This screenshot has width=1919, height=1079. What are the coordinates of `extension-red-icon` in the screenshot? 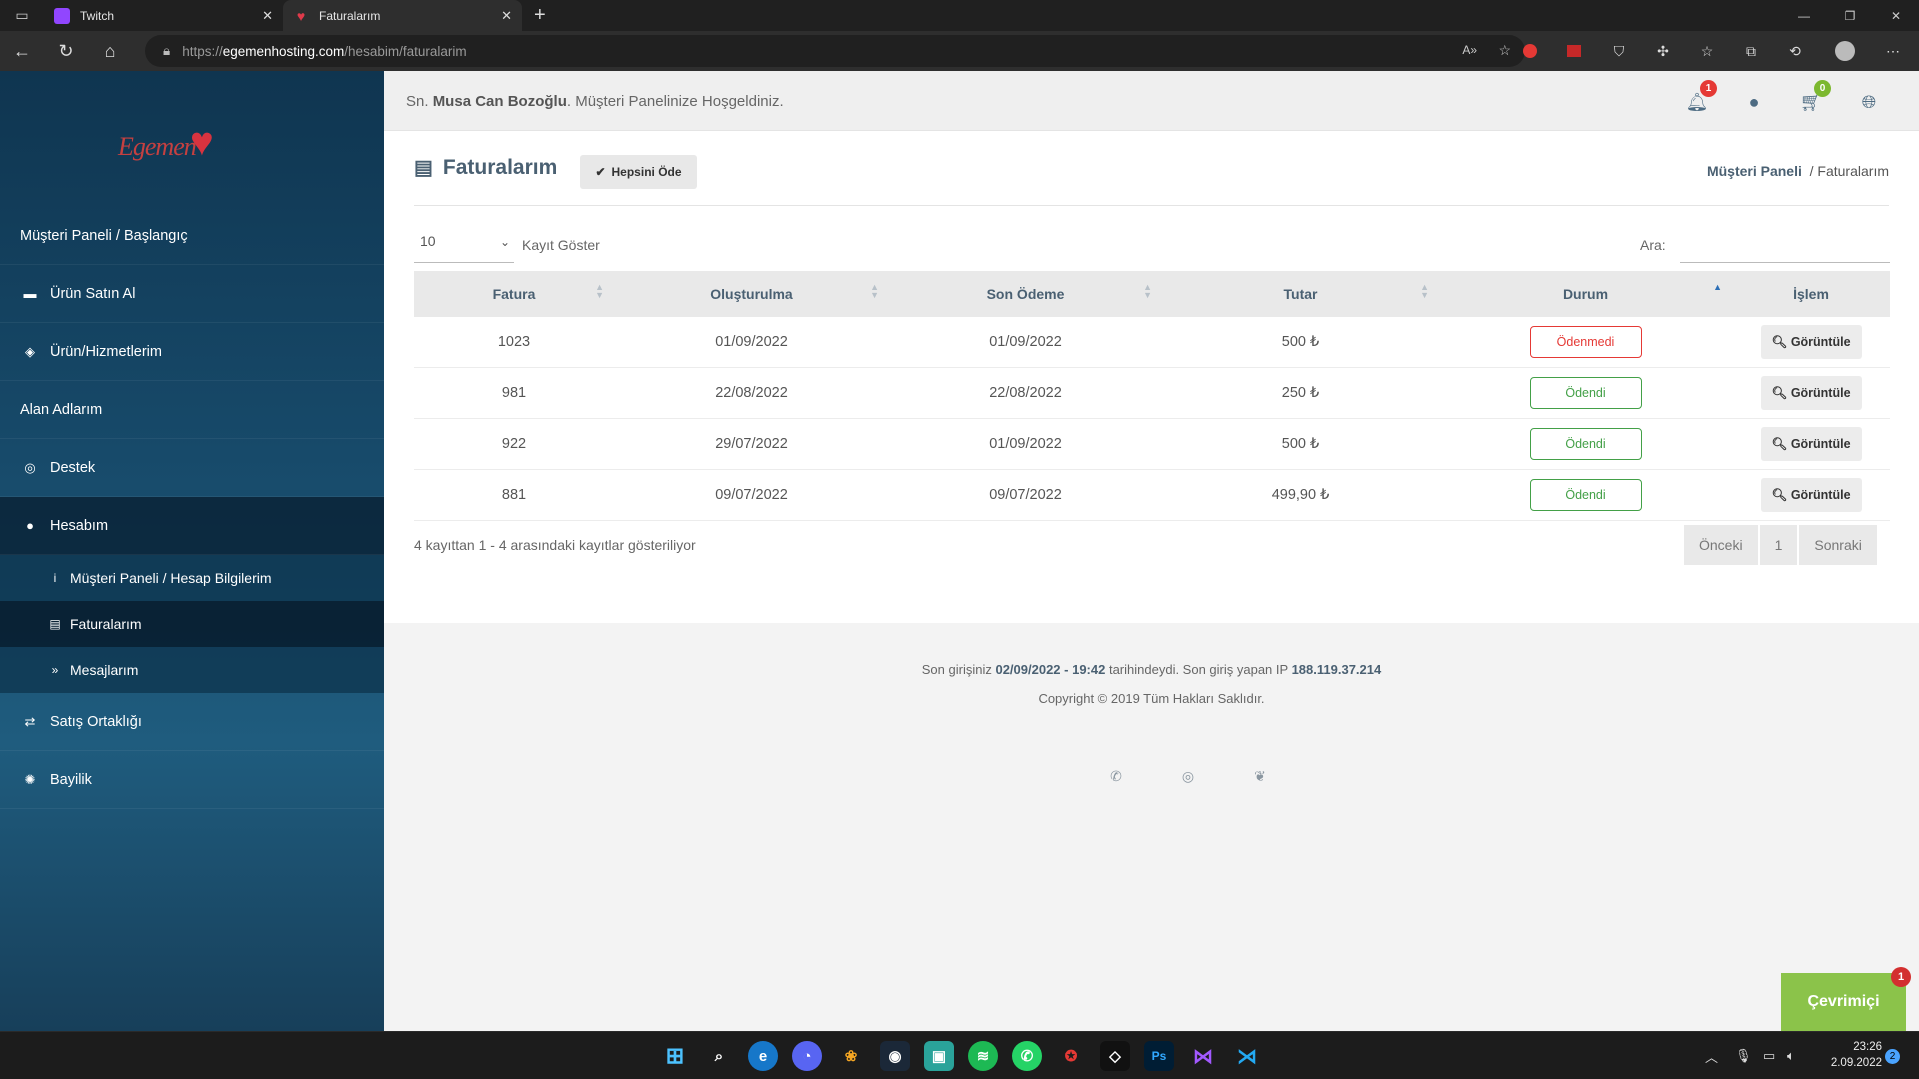 It's located at (1574, 51).